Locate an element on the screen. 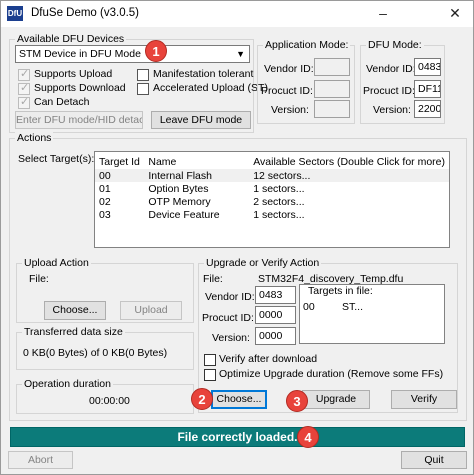 The height and width of the screenshot is (475, 474). app-vendor-id-field is located at coordinates (332, 67).